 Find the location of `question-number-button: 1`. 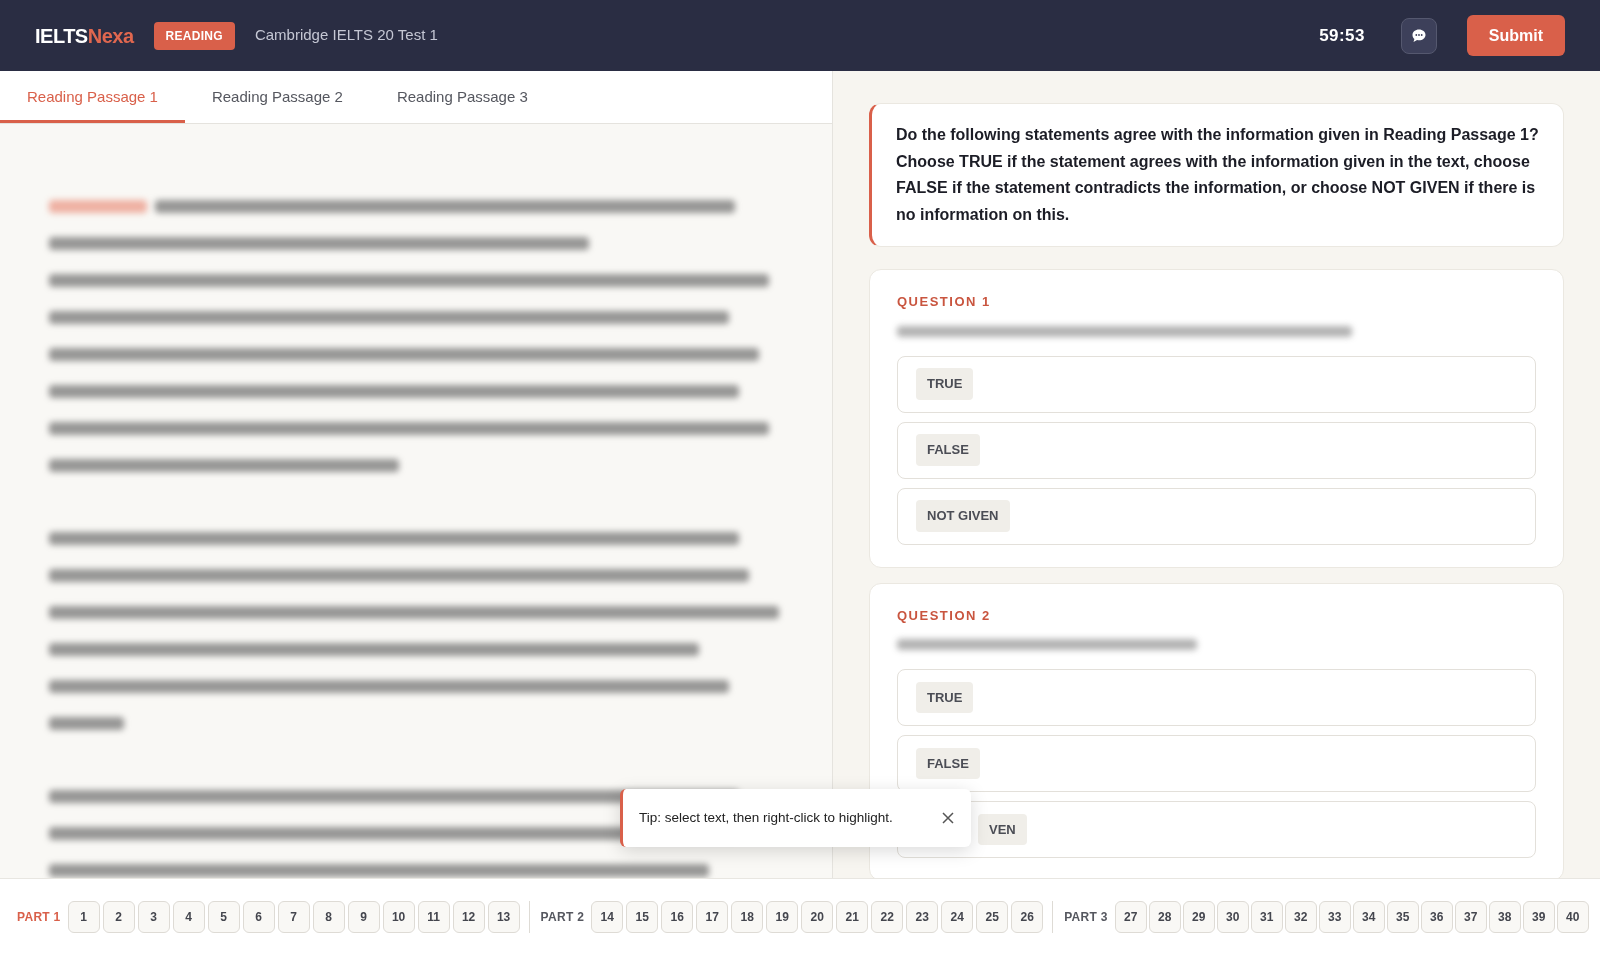

question-number-button: 1 is located at coordinates (83, 917).